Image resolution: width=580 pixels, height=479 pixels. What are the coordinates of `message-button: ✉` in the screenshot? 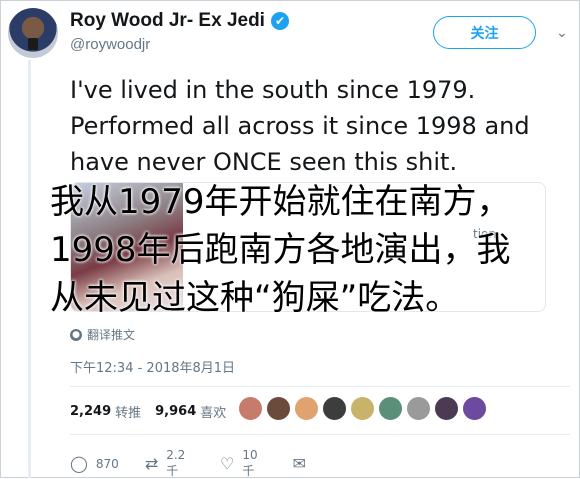 It's located at (303, 463).